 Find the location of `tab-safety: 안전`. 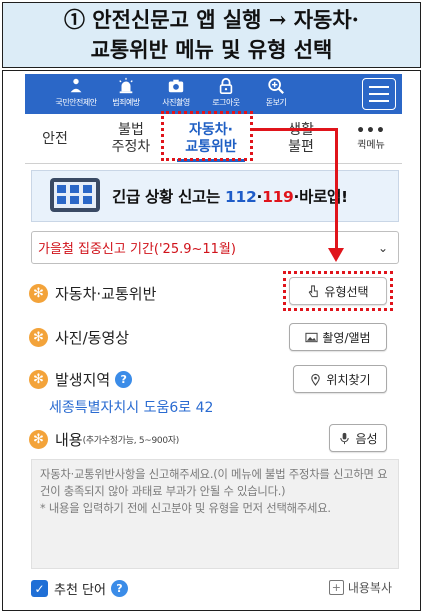

tab-safety: 안전 is located at coordinates (55, 139).